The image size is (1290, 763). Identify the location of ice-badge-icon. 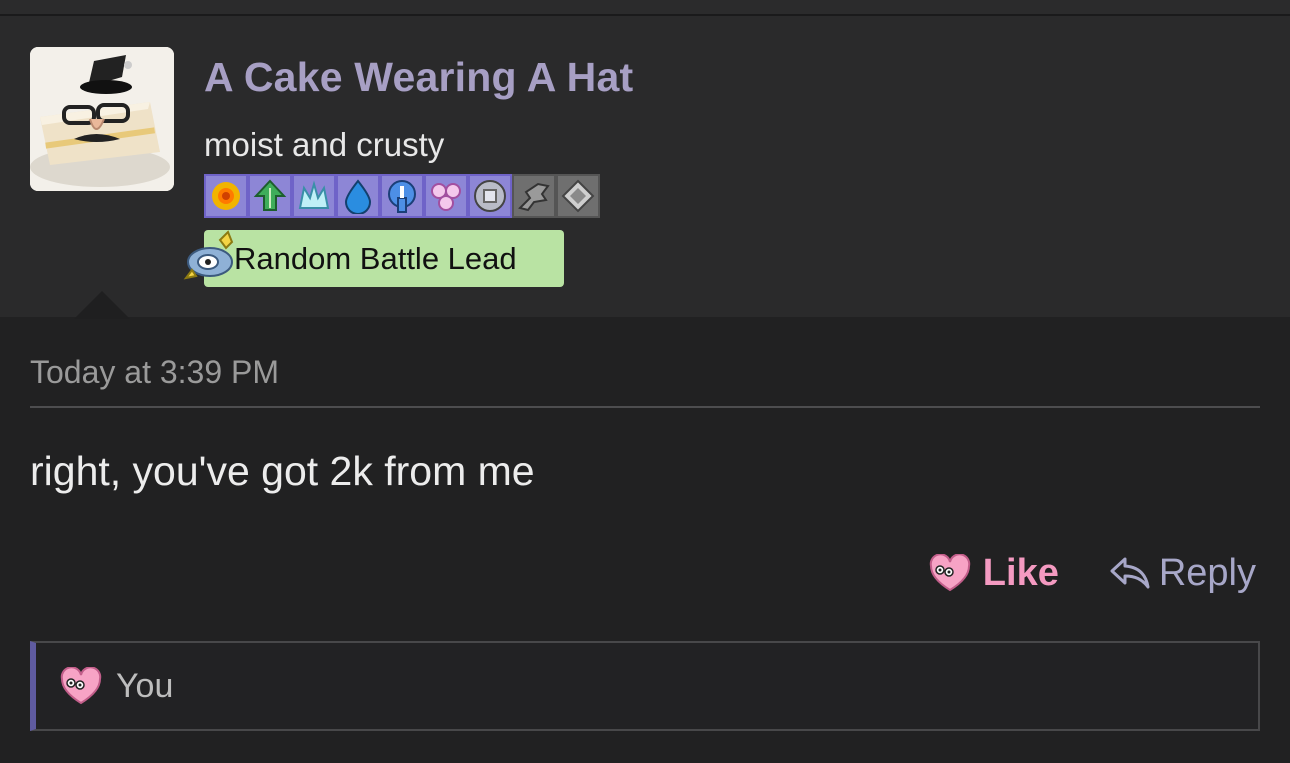
(314, 196).